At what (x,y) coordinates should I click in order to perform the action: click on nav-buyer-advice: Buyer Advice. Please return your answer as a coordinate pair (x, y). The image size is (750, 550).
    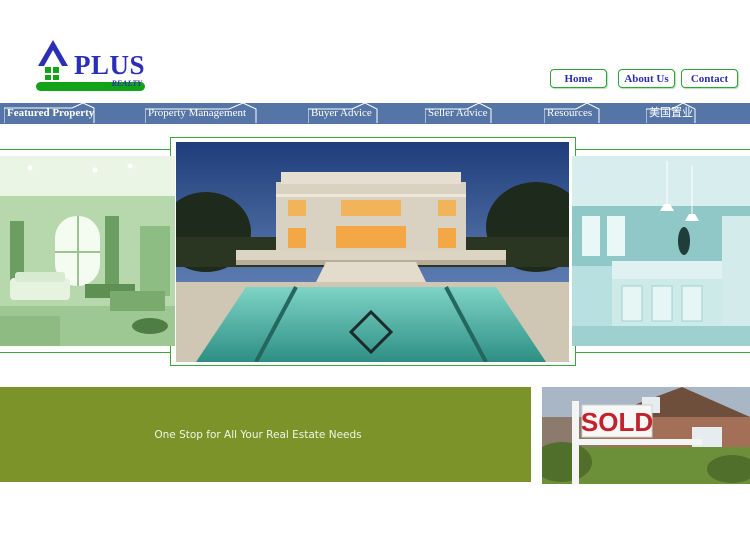
    Looking at the image, I should click on (343, 113).